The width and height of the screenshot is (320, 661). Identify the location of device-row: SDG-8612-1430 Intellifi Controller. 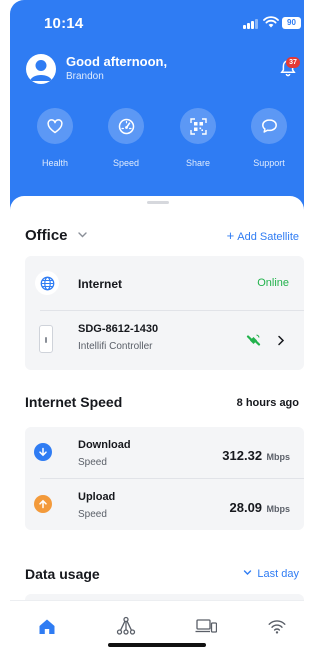
(164, 340).